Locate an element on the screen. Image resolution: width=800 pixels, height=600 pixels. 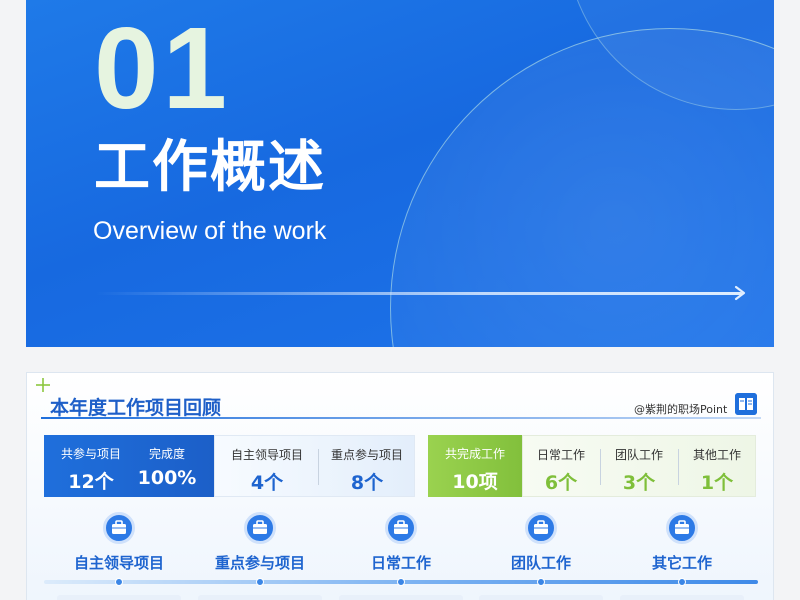
category-label: 其它工作 is located at coordinates (681, 563).